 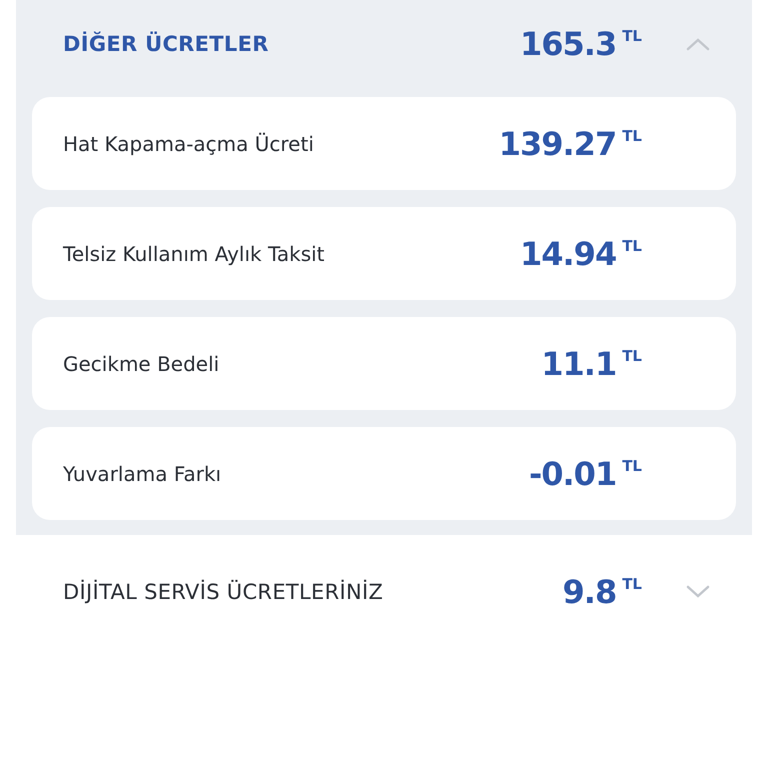 What do you see at coordinates (581, 44) in the screenshot?
I see `section-amount: 165.3 $^{TL}$` at bounding box center [581, 44].